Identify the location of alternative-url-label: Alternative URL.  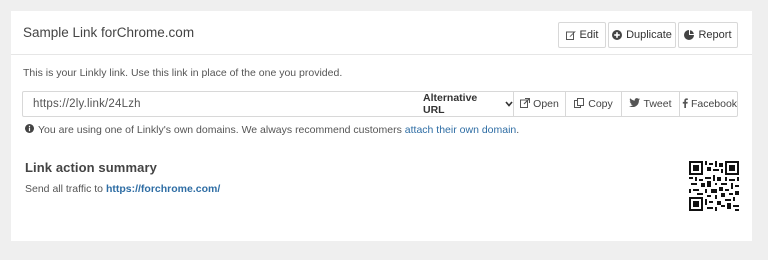
(450, 104).